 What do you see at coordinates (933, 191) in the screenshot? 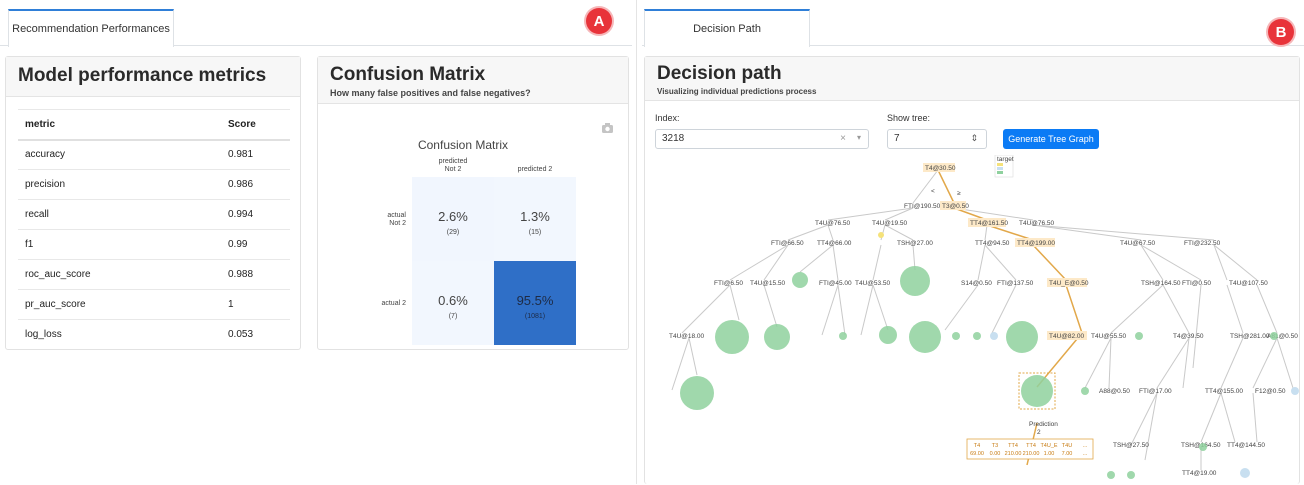
I see `edge-label-left: <` at bounding box center [933, 191].